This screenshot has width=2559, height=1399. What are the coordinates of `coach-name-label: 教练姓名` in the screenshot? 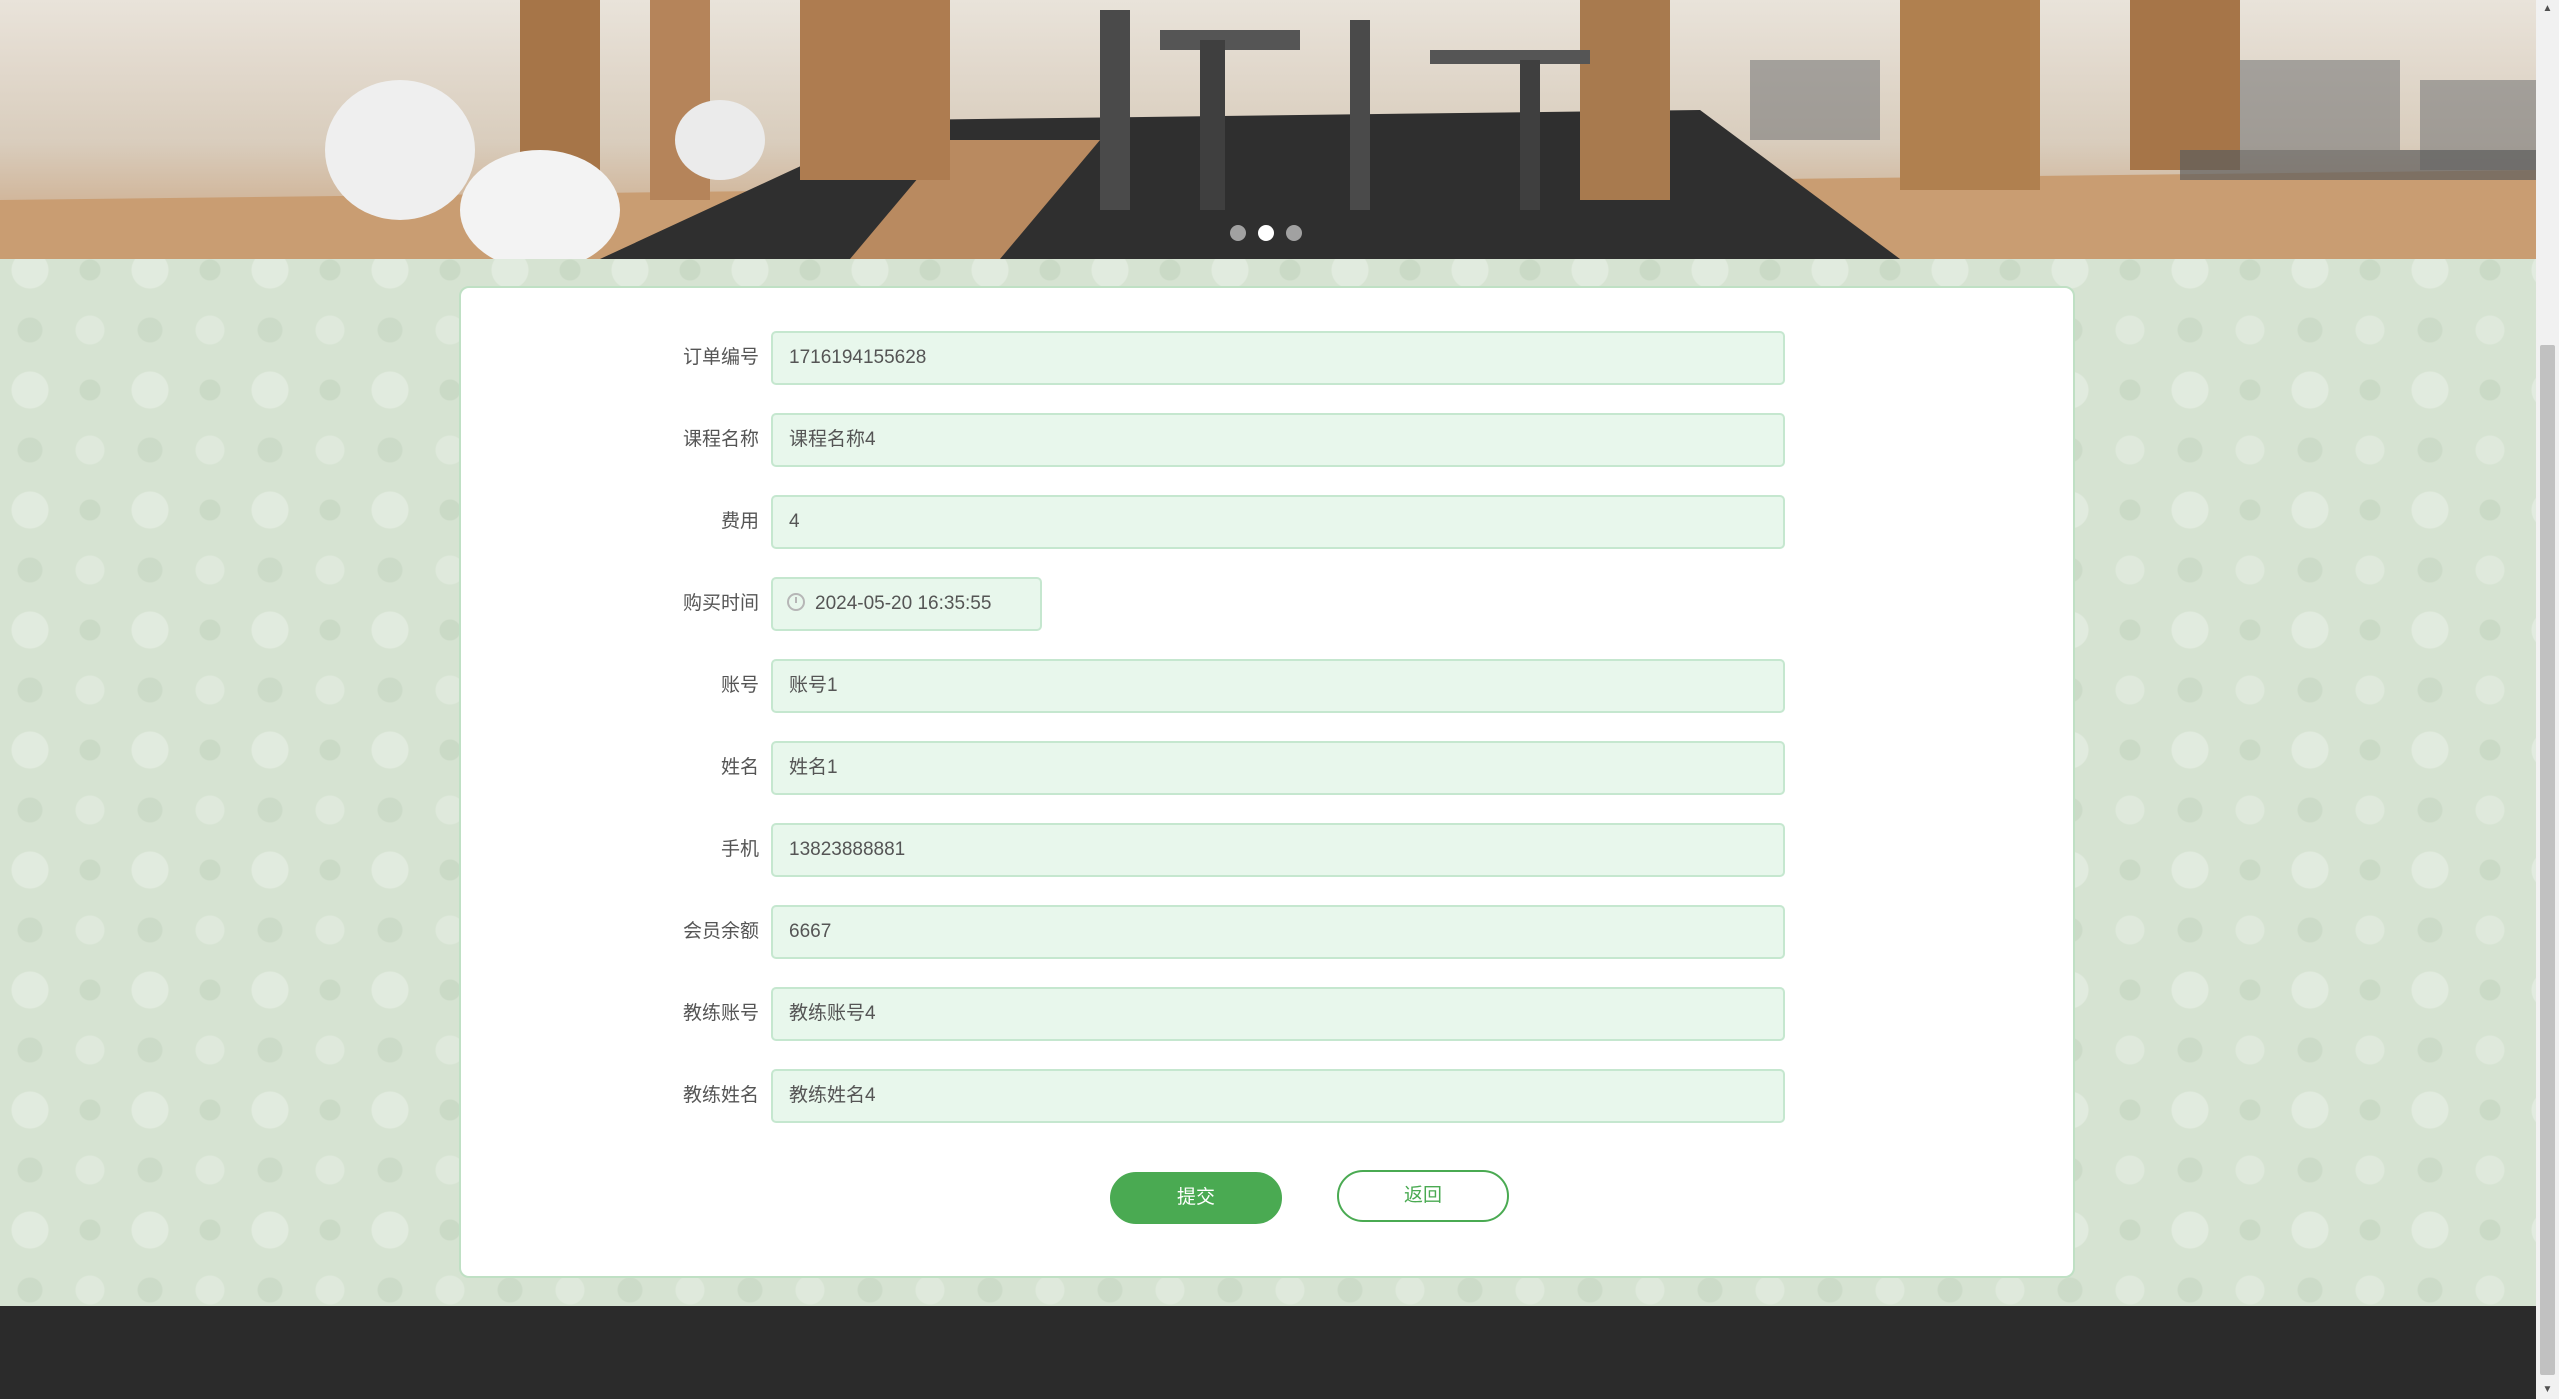 It's located at (720, 1095).